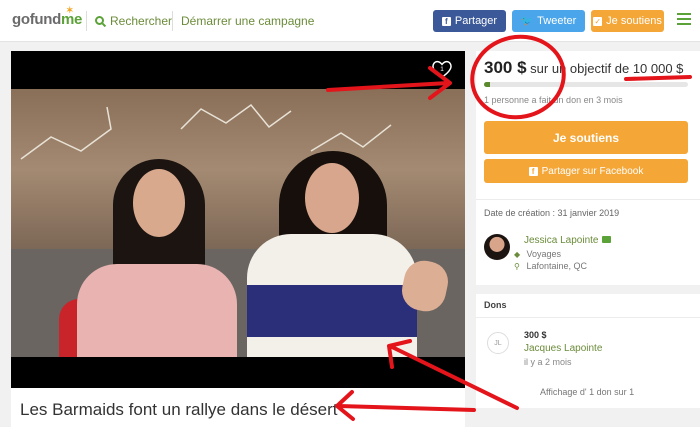  I want to click on donation-time: il y a 2 mois, so click(548, 362).